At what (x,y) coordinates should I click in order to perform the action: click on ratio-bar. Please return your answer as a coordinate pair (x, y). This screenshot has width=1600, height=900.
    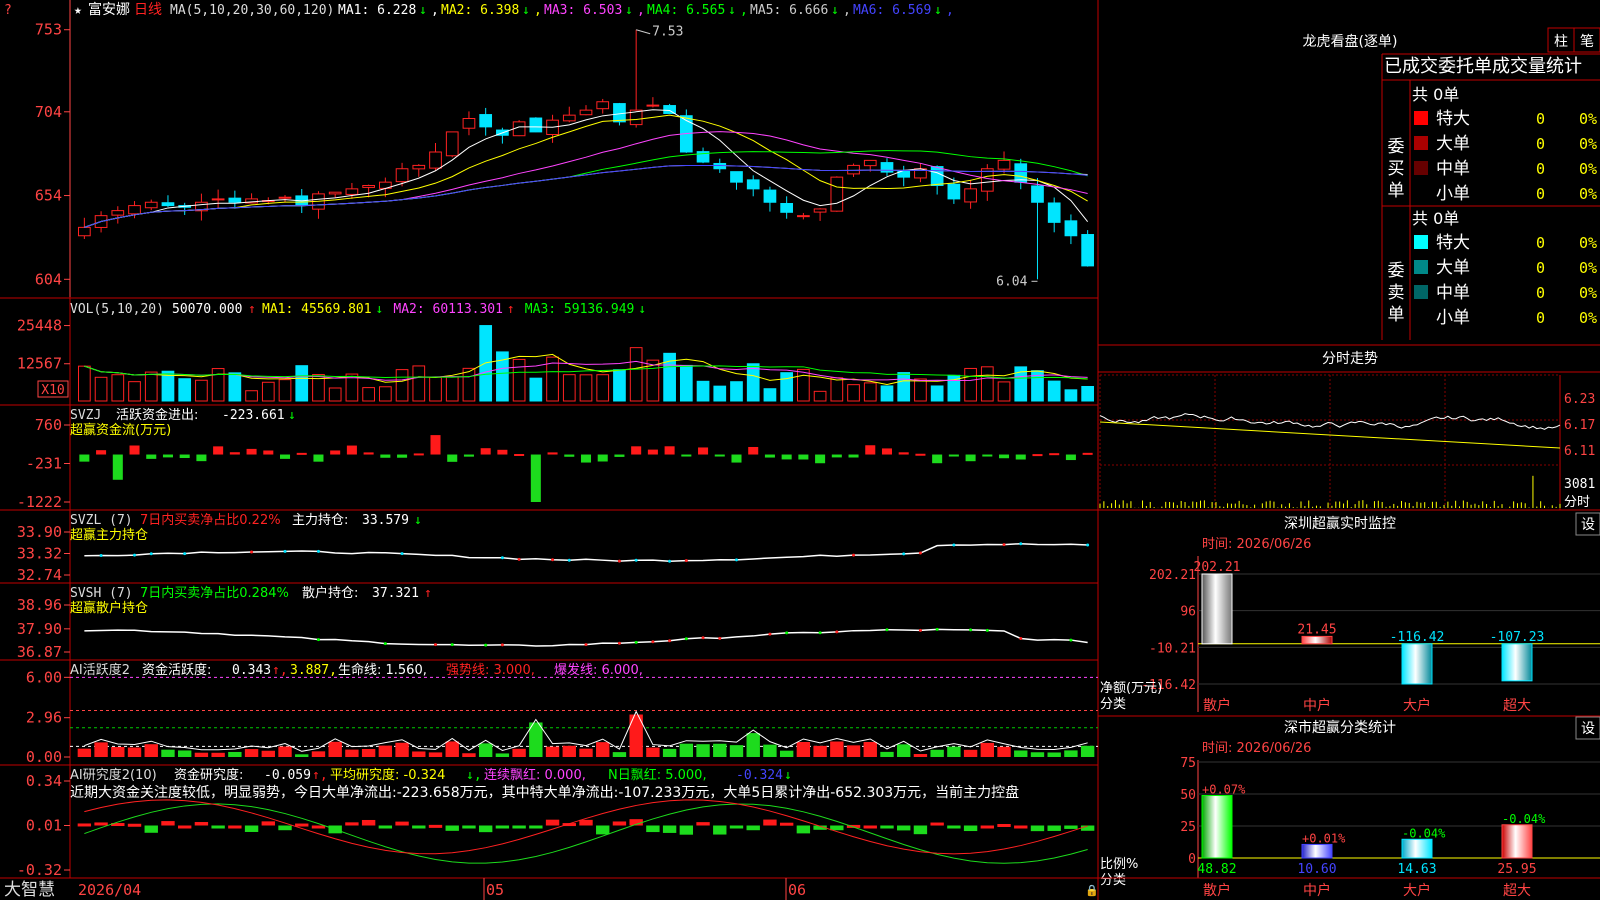
    Looking at the image, I should click on (1217, 827).